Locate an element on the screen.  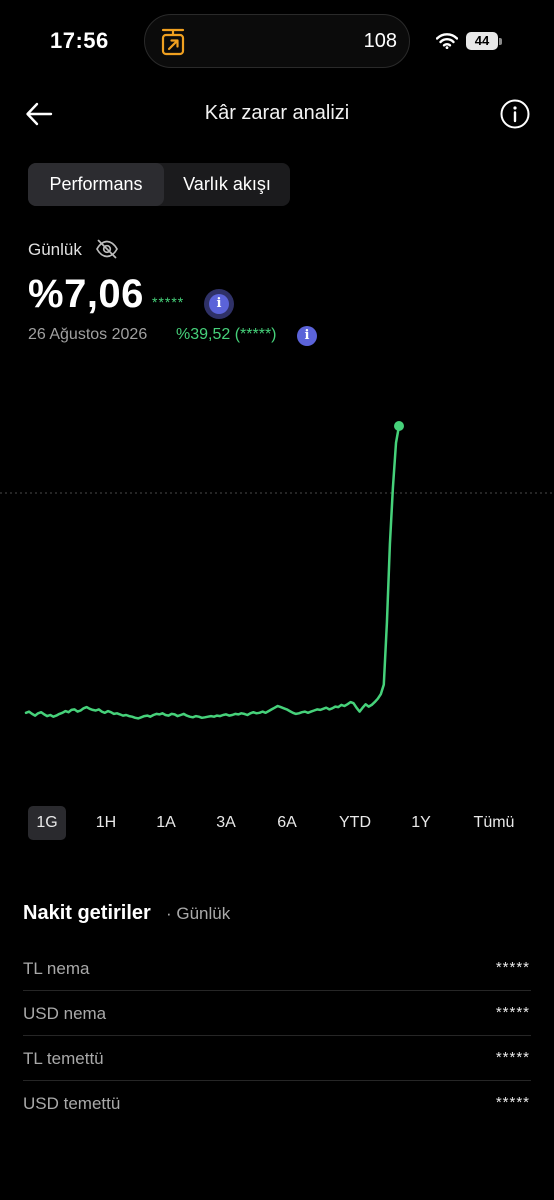
total-change: %39,52 (*****) is located at coordinates (226, 334).